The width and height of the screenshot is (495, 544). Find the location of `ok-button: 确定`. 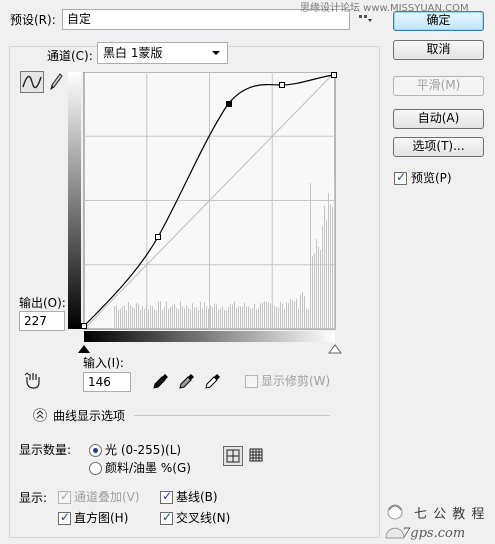

ok-button: 确定 is located at coordinates (438, 21).